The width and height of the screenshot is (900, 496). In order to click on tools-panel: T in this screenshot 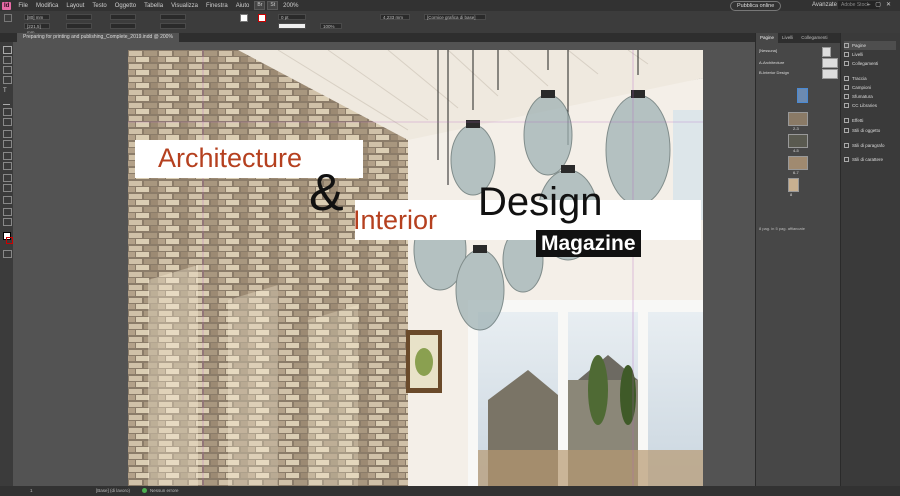, I will do `click(7, 264)`.